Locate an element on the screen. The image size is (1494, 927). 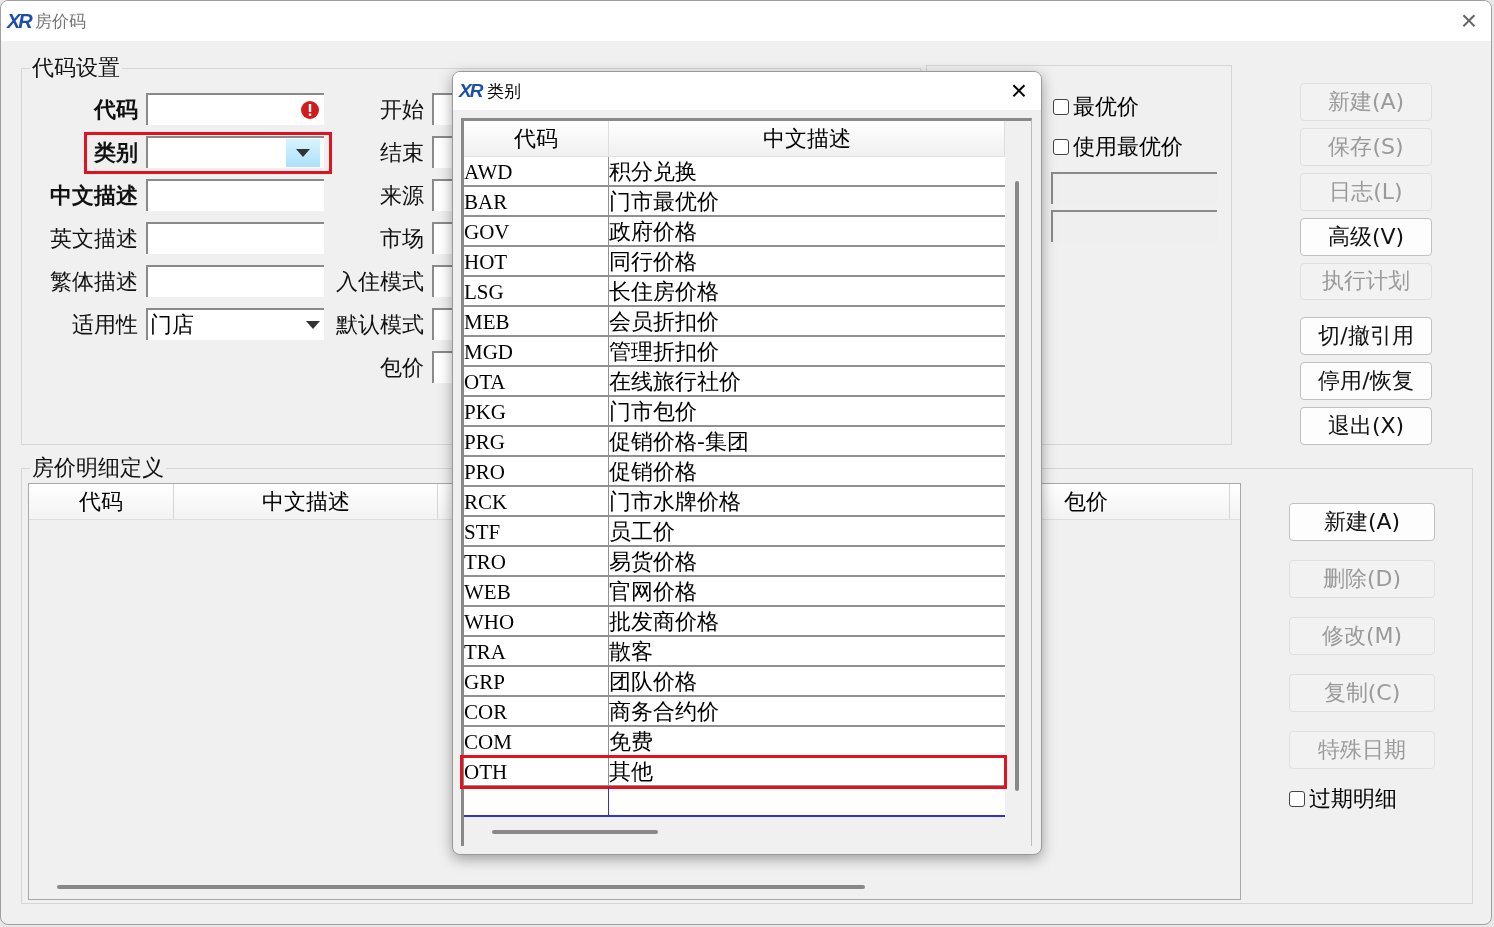
description-cell-text: 团队价格 is located at coordinates (653, 682).